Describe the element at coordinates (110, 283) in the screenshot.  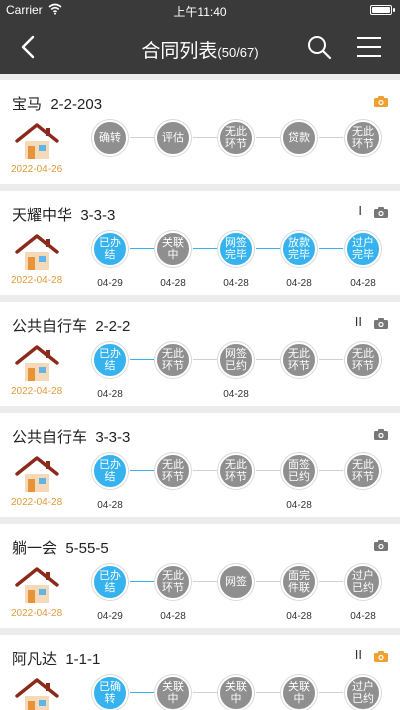
I see `step-date: 04-29` at that location.